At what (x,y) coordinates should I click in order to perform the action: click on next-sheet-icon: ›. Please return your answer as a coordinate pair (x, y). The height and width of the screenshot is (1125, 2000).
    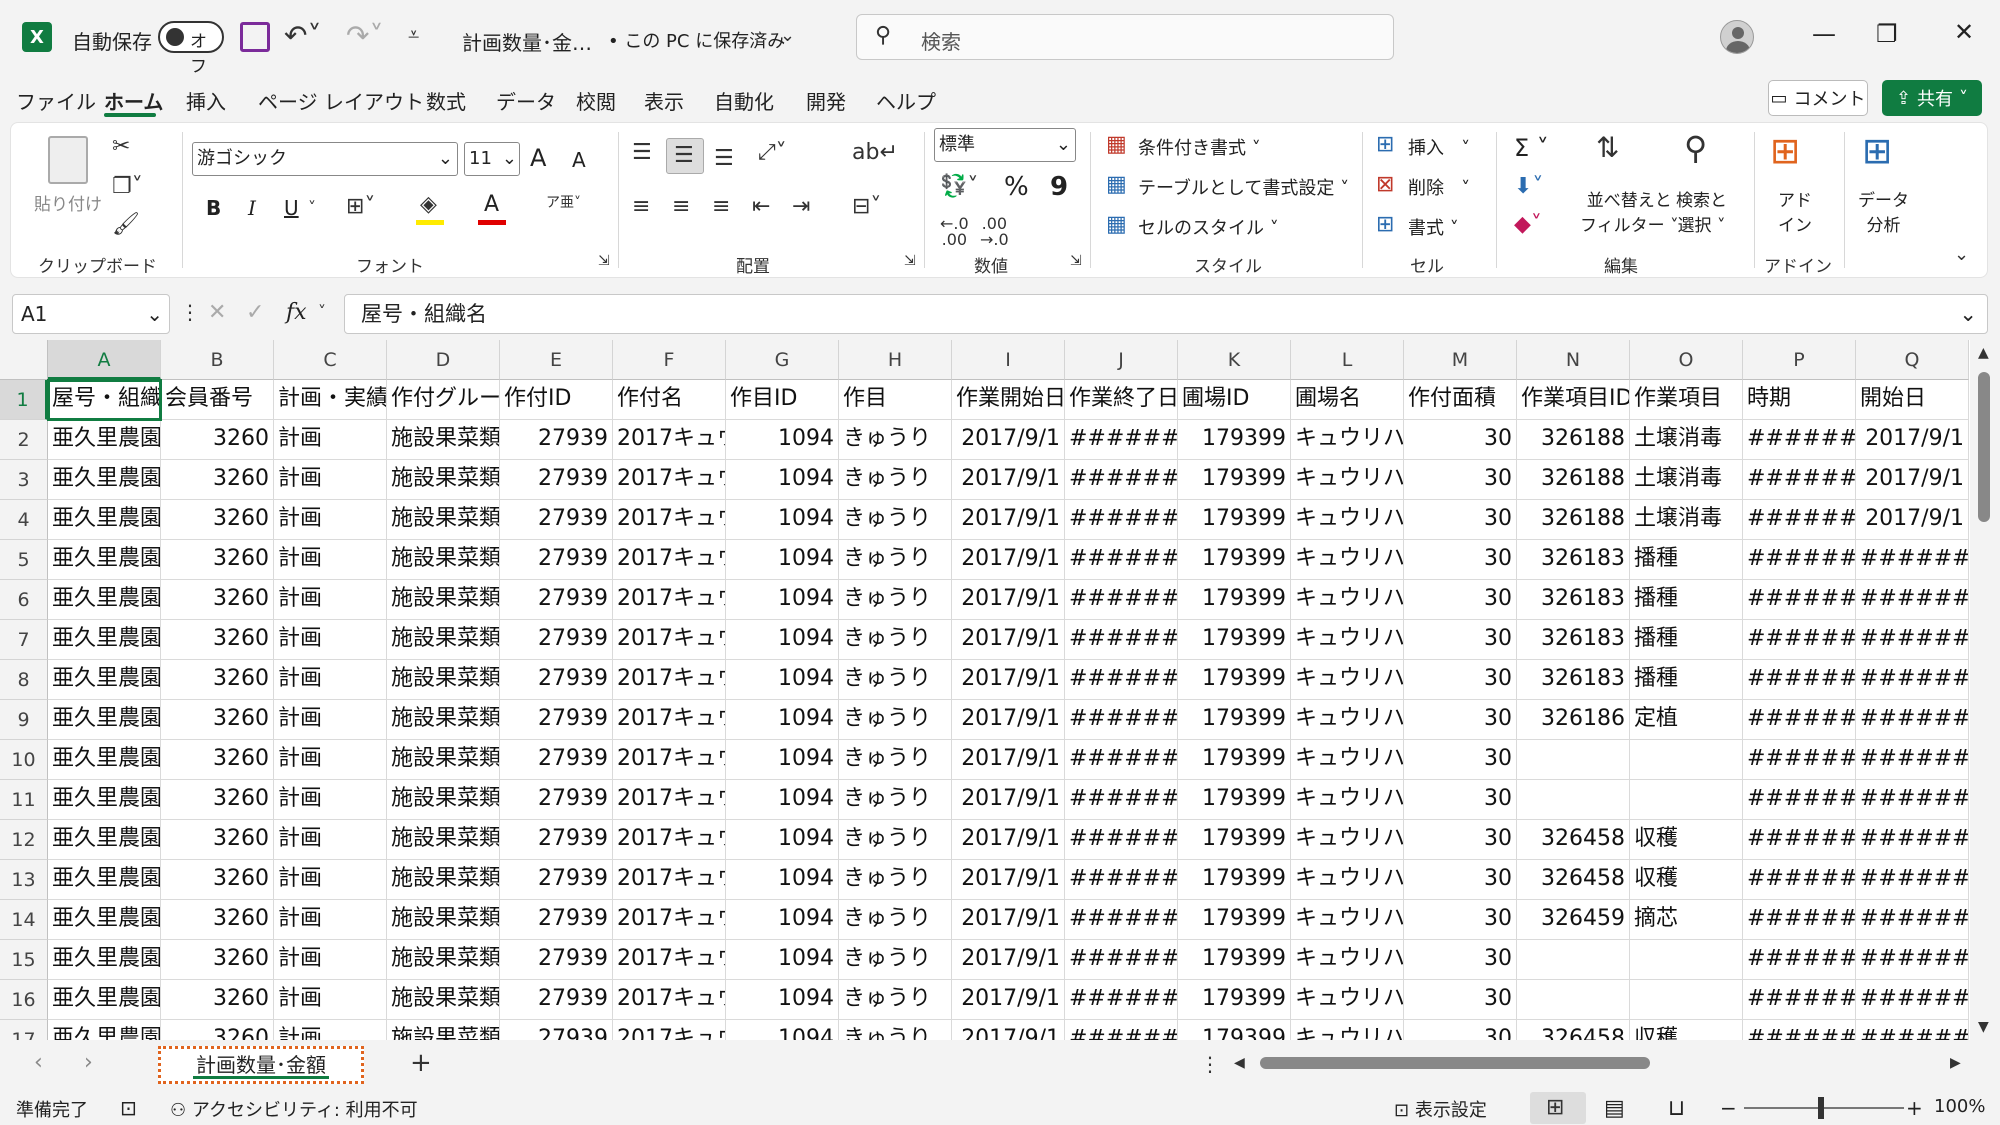
    Looking at the image, I should click on (88, 1063).